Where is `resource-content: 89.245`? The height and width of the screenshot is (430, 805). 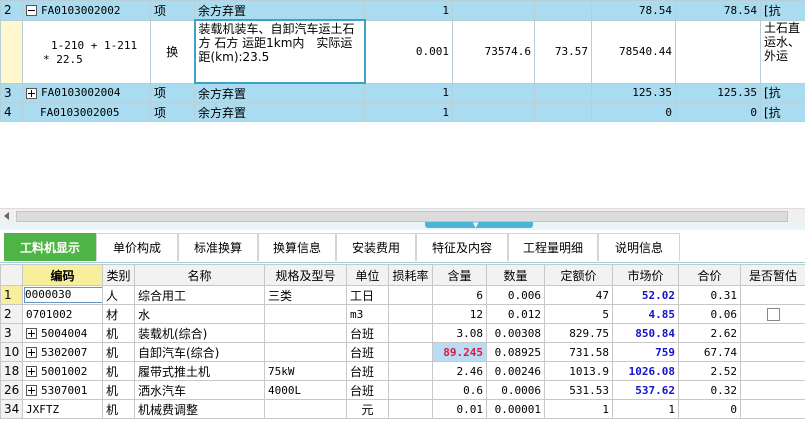
resource-content: 89.245 is located at coordinates (459, 352).